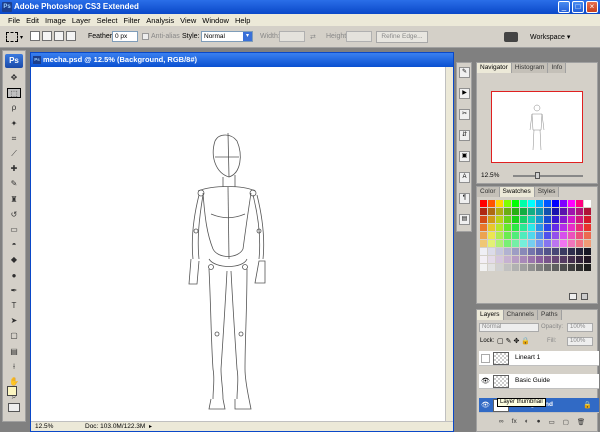 The height and width of the screenshot is (432, 600). Describe the element at coordinates (14, 367) in the screenshot. I see `eyedropper-tool: ⟊` at that location.